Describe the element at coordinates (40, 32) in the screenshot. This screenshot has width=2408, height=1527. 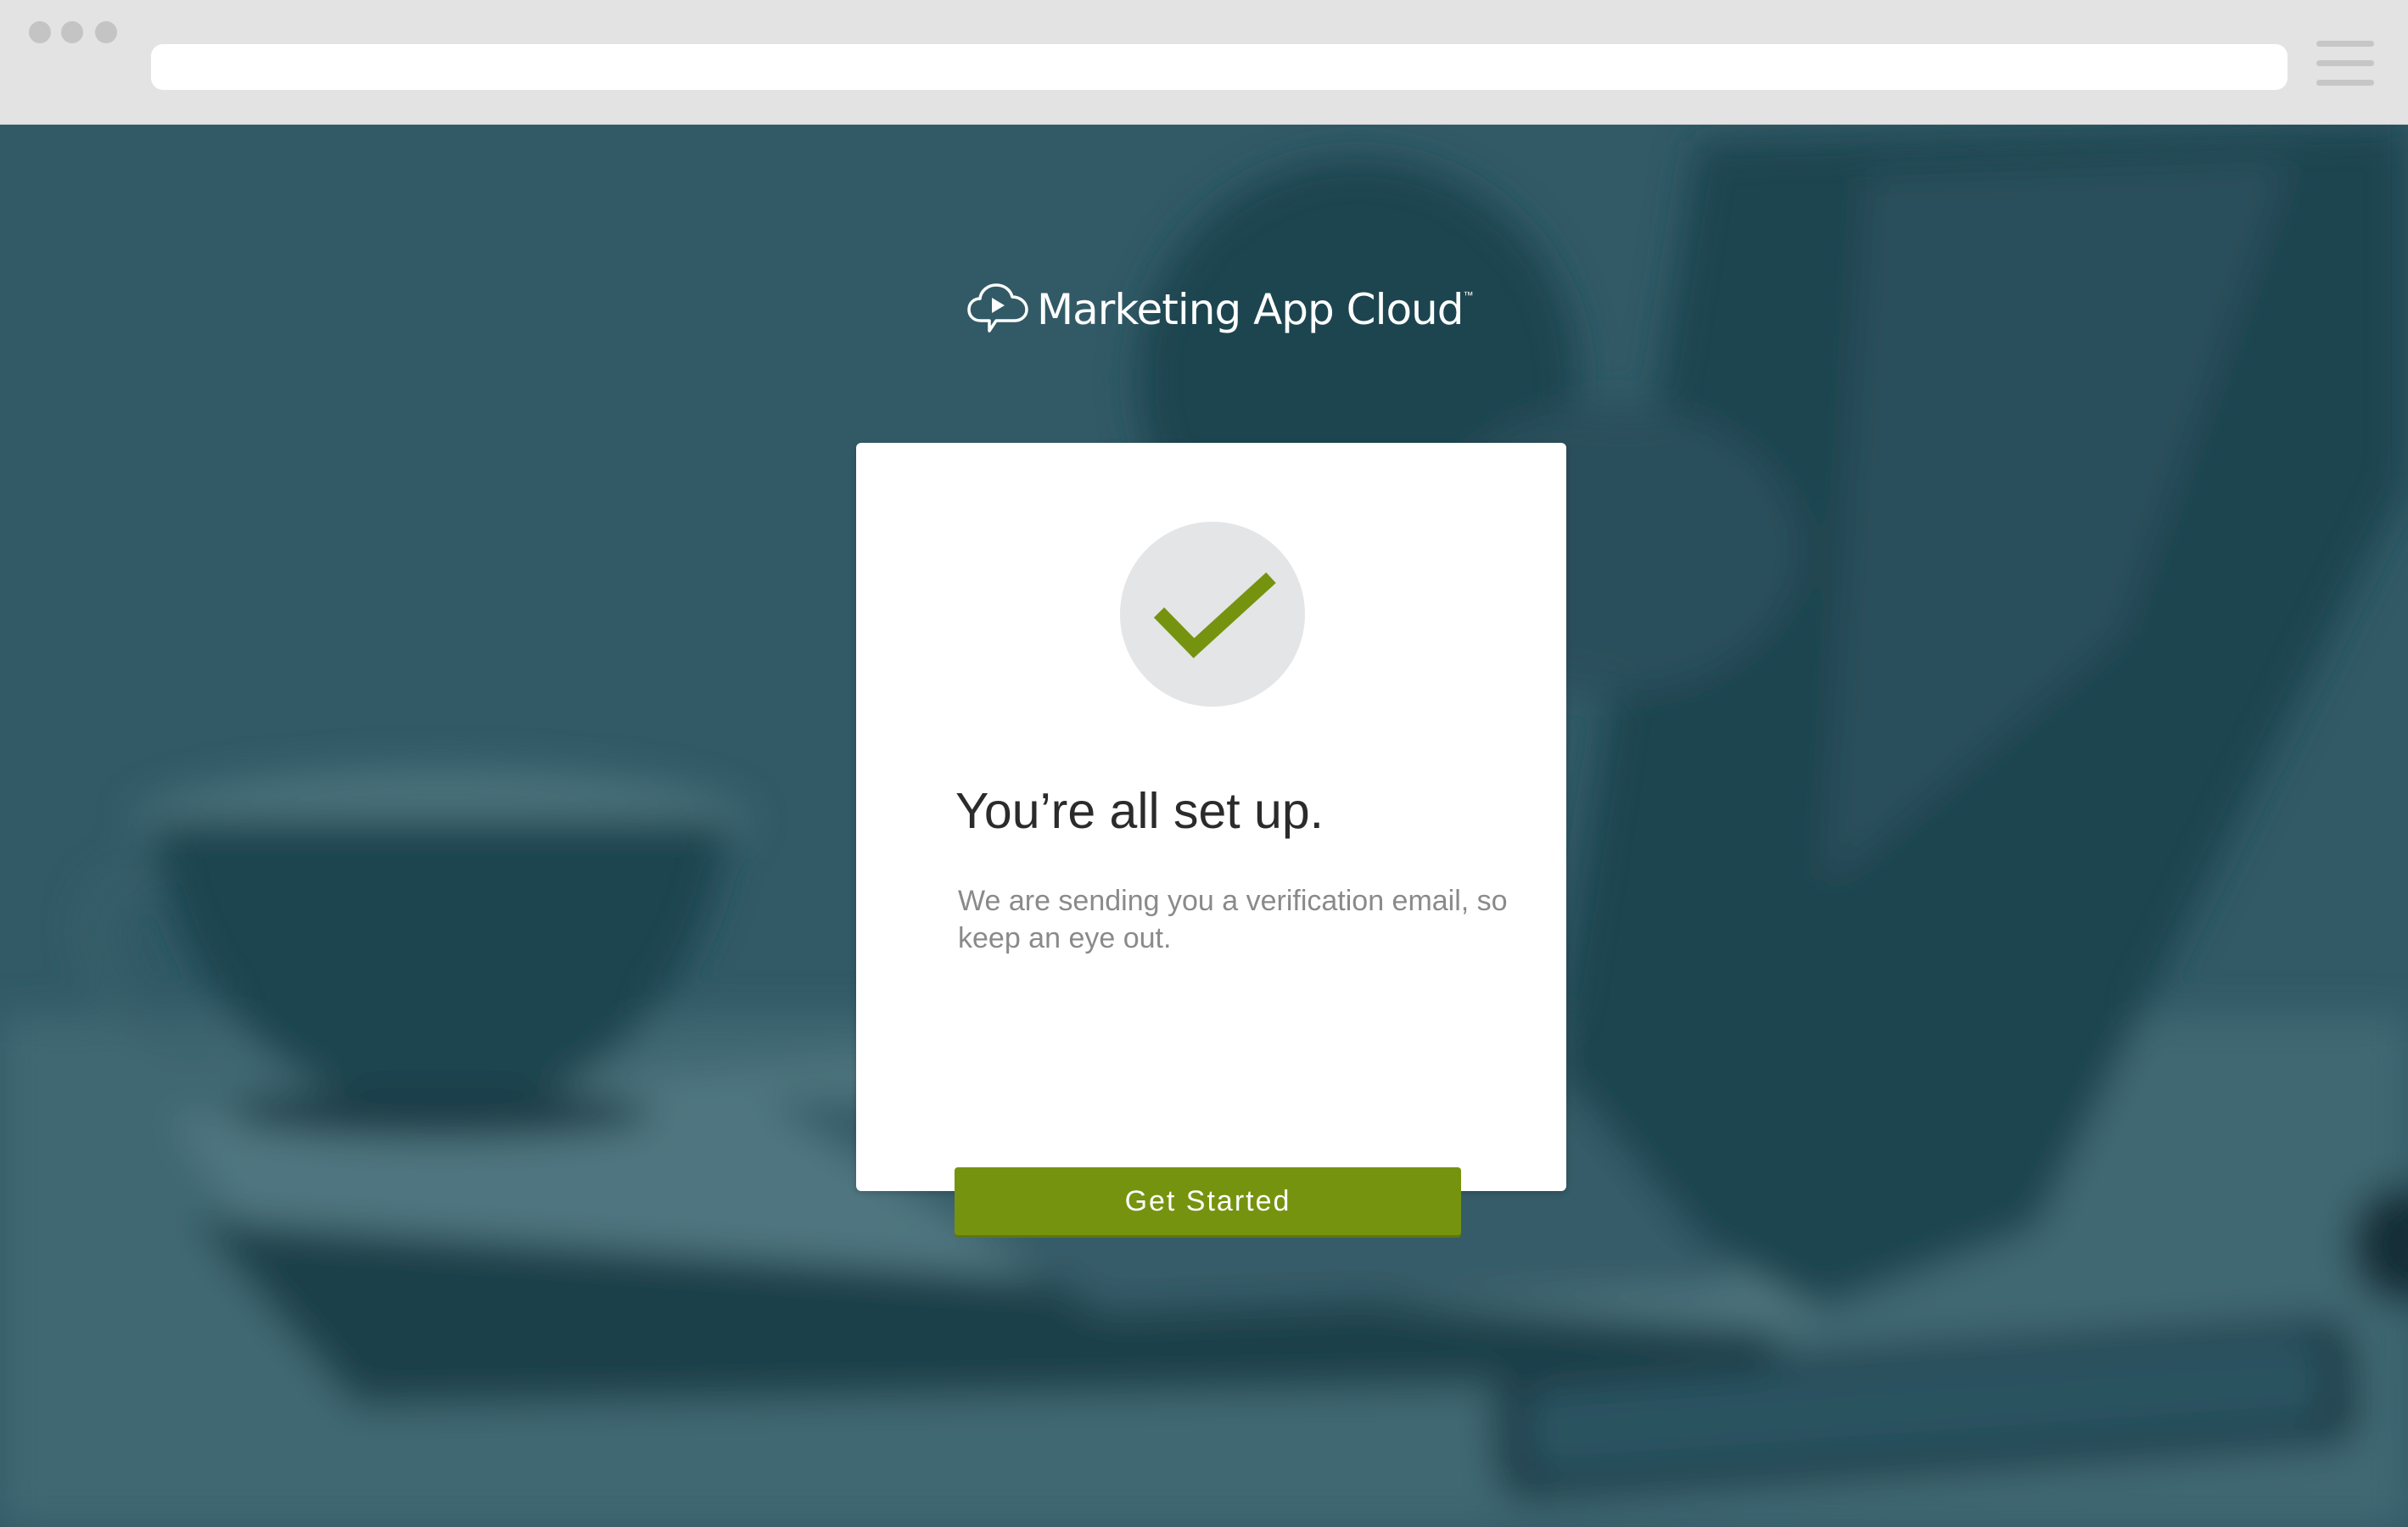
I see `window-close-dot` at that location.